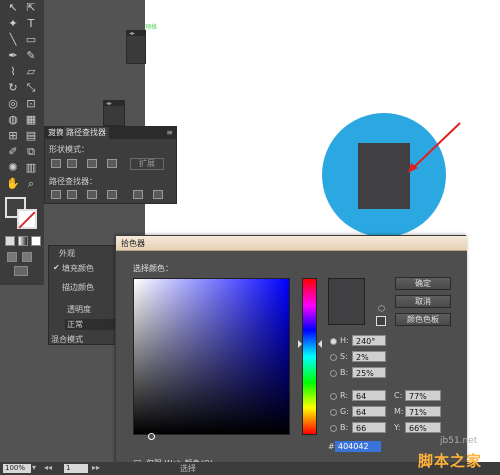 The width and height of the screenshot is (500, 475). What do you see at coordinates (31, 72) in the screenshot?
I see `eraser-tool-icon: ▱` at bounding box center [31, 72].